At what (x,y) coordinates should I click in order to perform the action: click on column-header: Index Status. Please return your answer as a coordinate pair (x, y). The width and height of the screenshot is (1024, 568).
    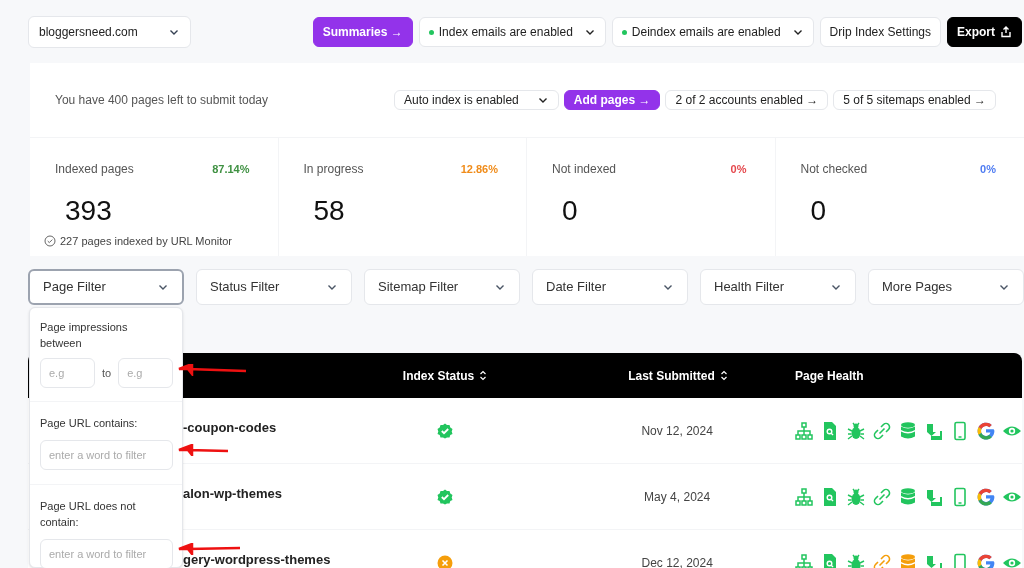
    Looking at the image, I should click on (438, 375).